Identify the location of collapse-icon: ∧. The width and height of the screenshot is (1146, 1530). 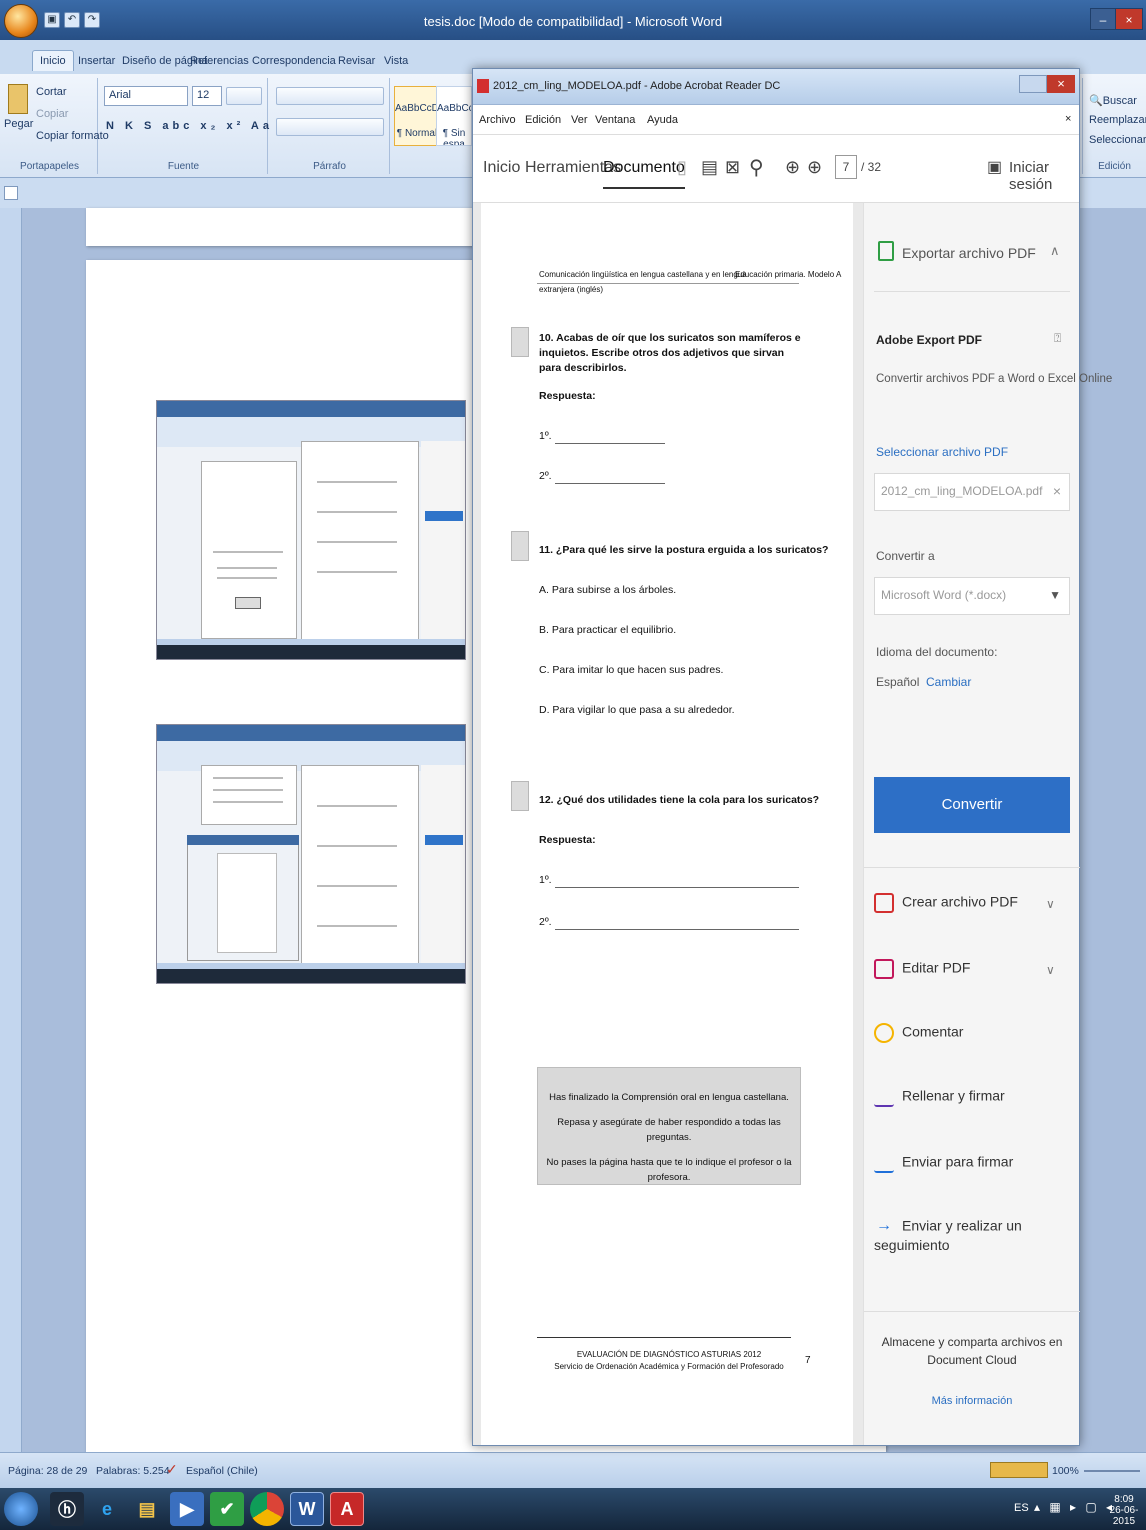
(1055, 251).